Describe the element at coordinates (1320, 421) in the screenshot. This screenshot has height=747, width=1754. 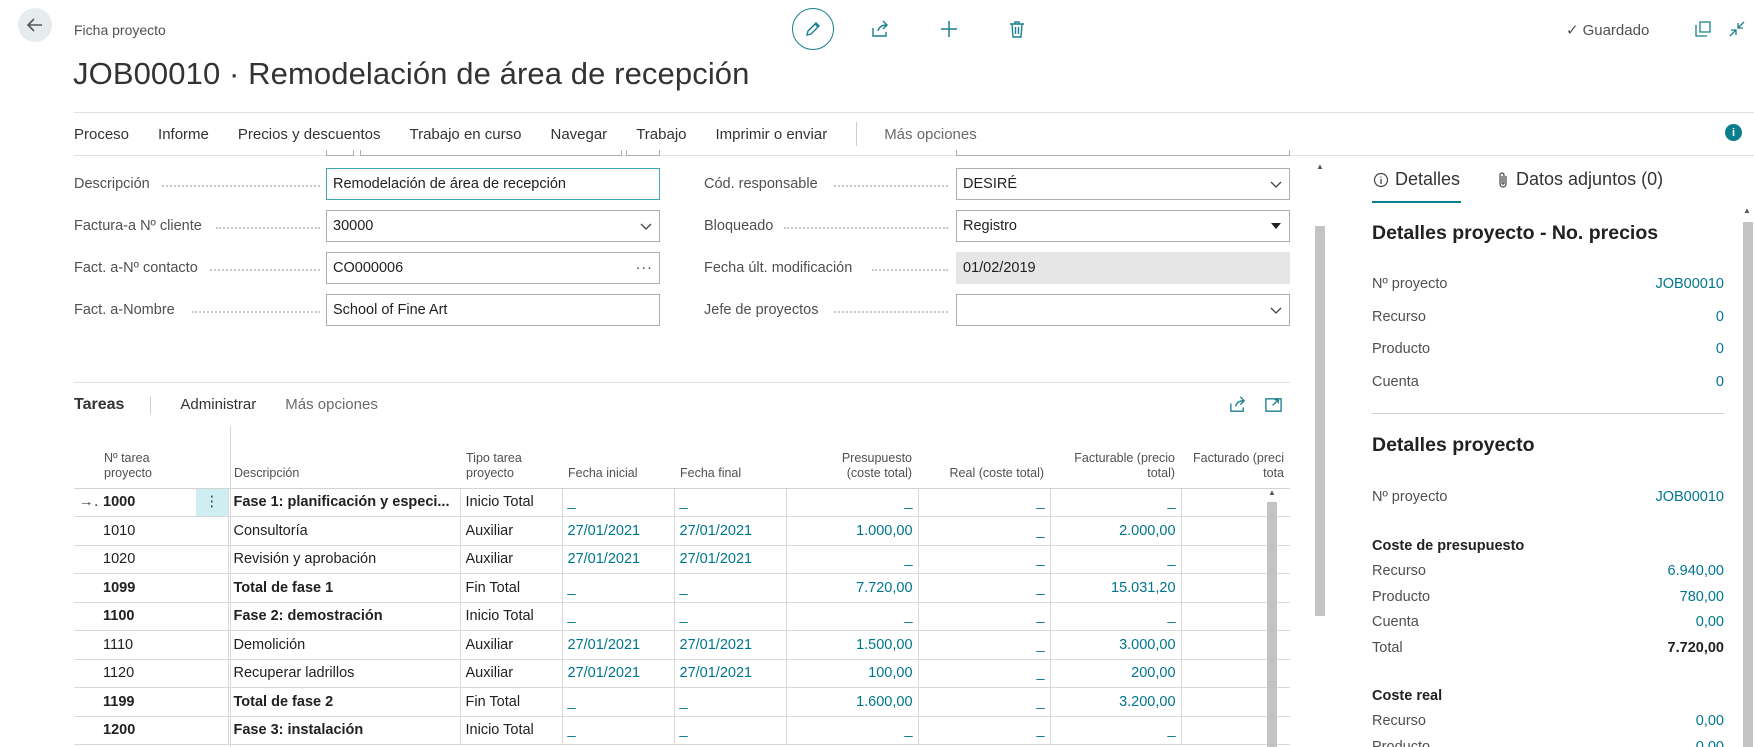
I see `main-scrollbar` at that location.